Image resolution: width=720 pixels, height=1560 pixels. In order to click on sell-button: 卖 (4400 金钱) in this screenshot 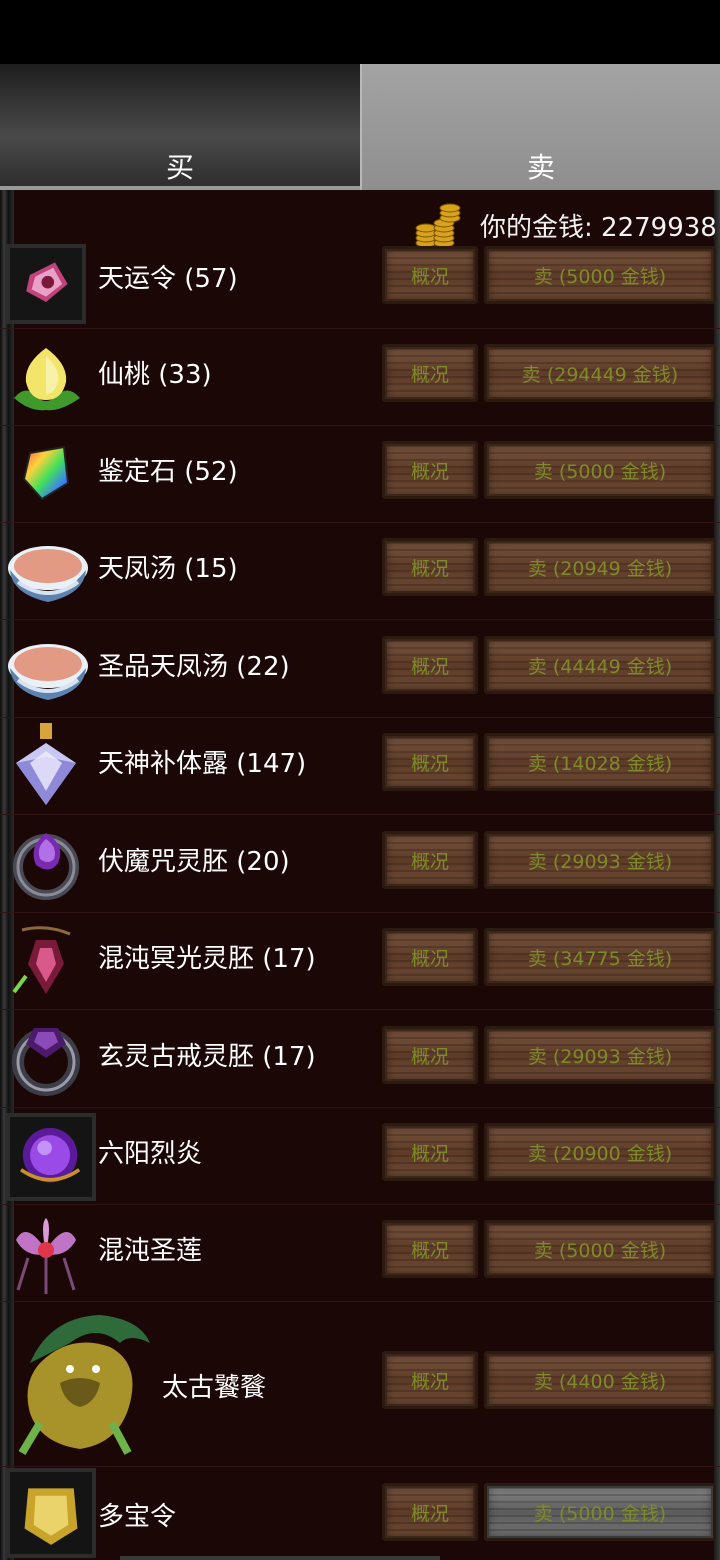, I will do `click(600, 1380)`.